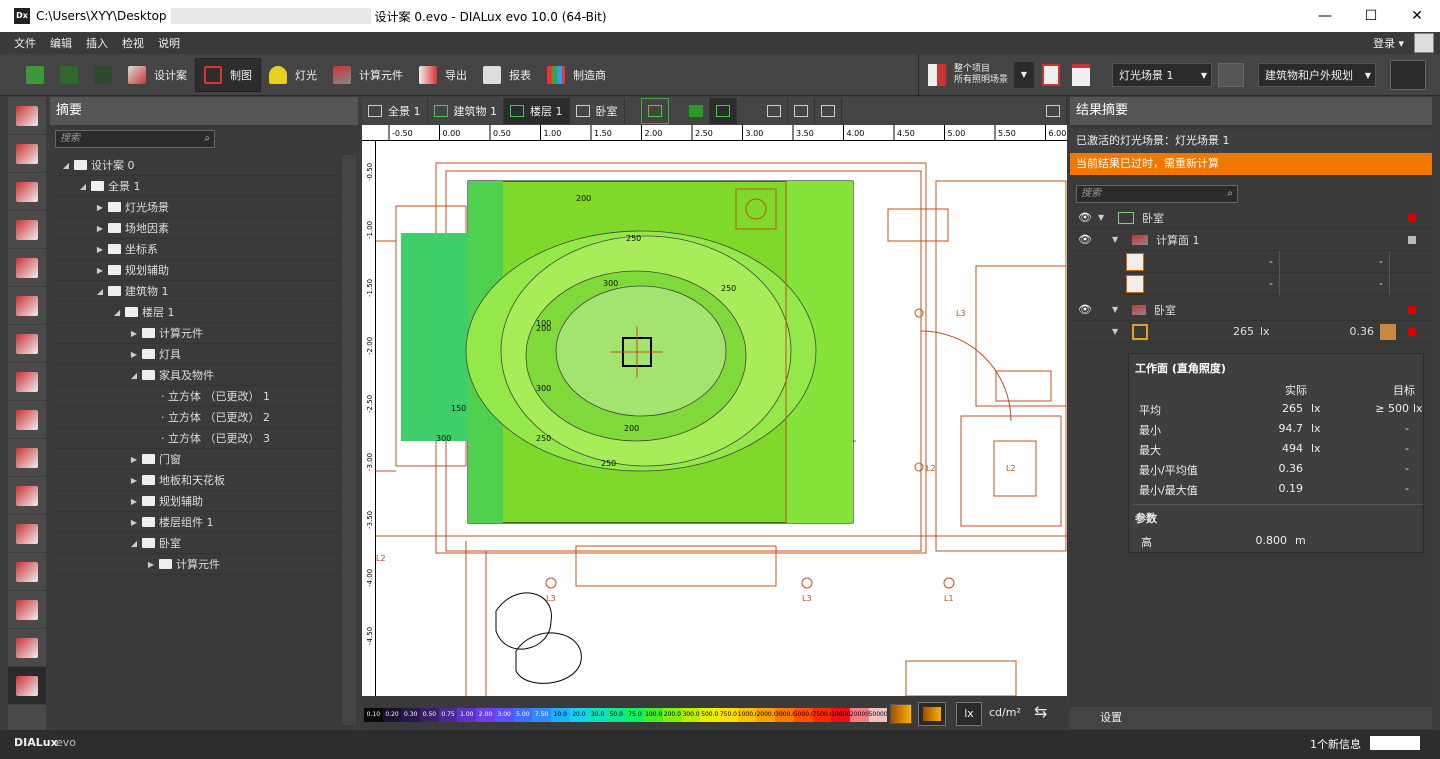 The image size is (1440, 759). Describe the element at coordinates (1251, 240) in the screenshot. I see `result-calc-surface: 👁 ▼ 计算面 1` at that location.